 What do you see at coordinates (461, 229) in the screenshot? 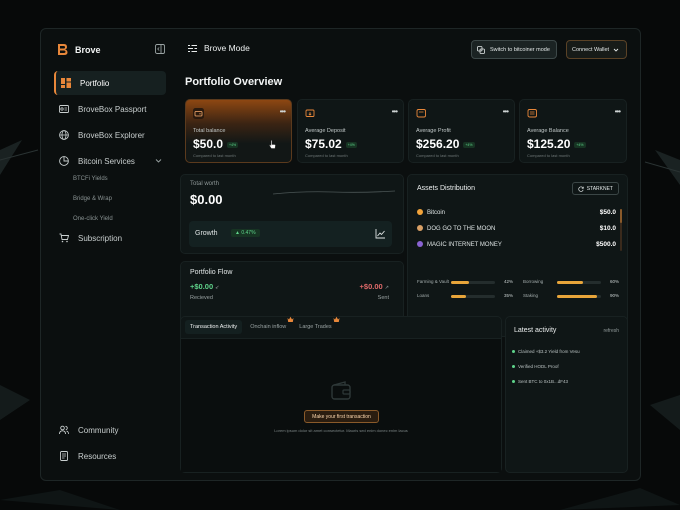
I see `asset-name: DOG GO TO THE MOON` at bounding box center [461, 229].